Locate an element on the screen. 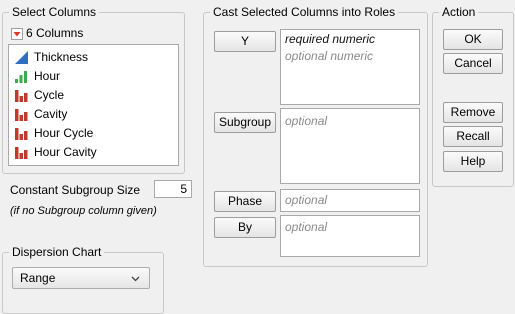 The width and height of the screenshot is (515, 314). column-name: Hour is located at coordinates (47, 76).